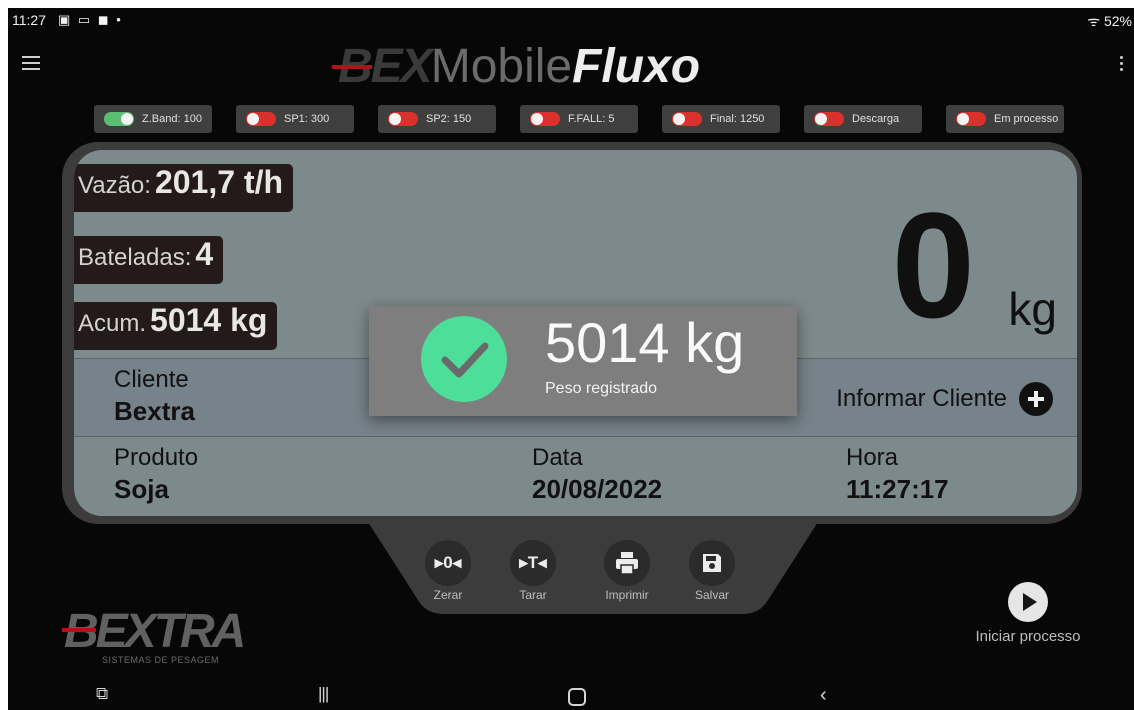  I want to click on divider, so click(575, 436).